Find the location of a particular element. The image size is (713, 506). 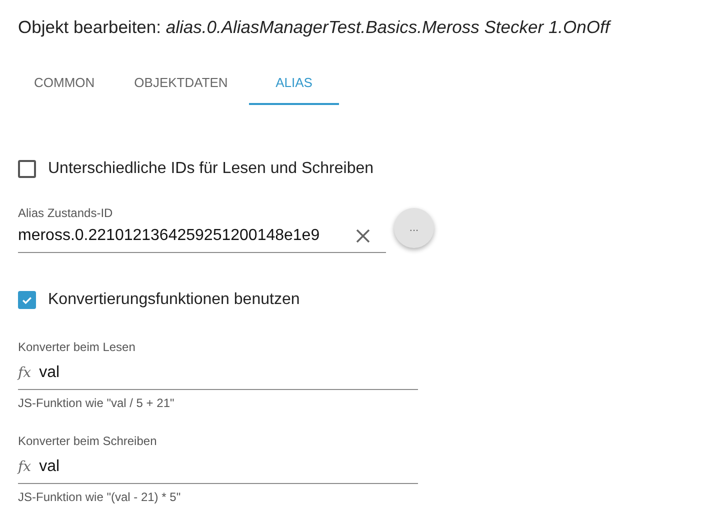

dialog-title: Objekt bearbeiten: alias.0.AliasManagerTest.Basics.Meross Stecker 1.OnOff is located at coordinates (315, 28).